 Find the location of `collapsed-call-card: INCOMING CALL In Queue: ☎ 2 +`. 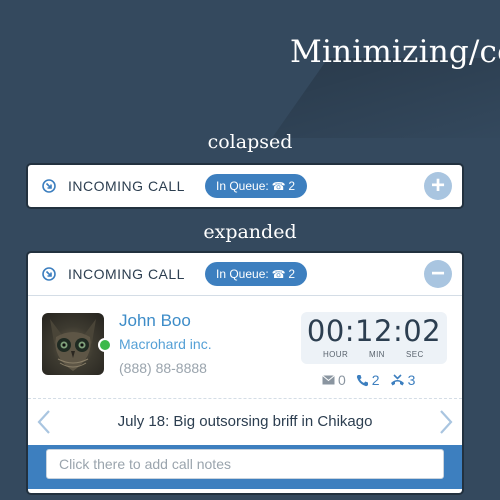

collapsed-call-card: INCOMING CALL In Queue: ☎ 2 + is located at coordinates (245, 186).